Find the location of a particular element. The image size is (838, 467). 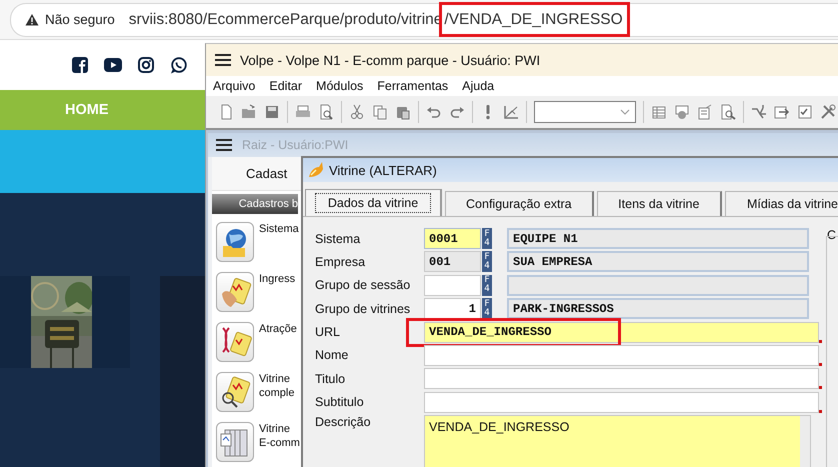

save-icon is located at coordinates (272, 112).